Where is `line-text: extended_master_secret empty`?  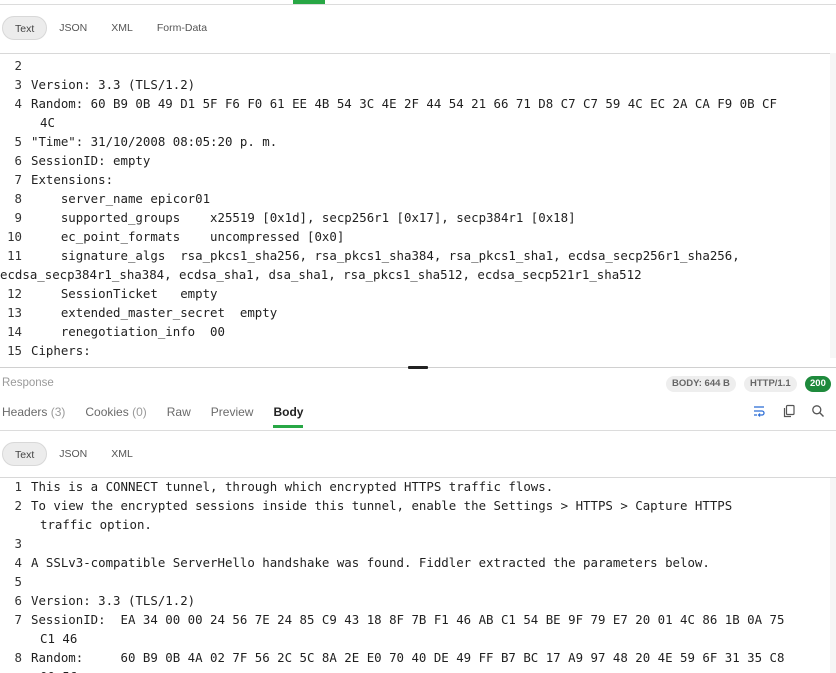 line-text: extended_master_secret empty is located at coordinates (154, 312).